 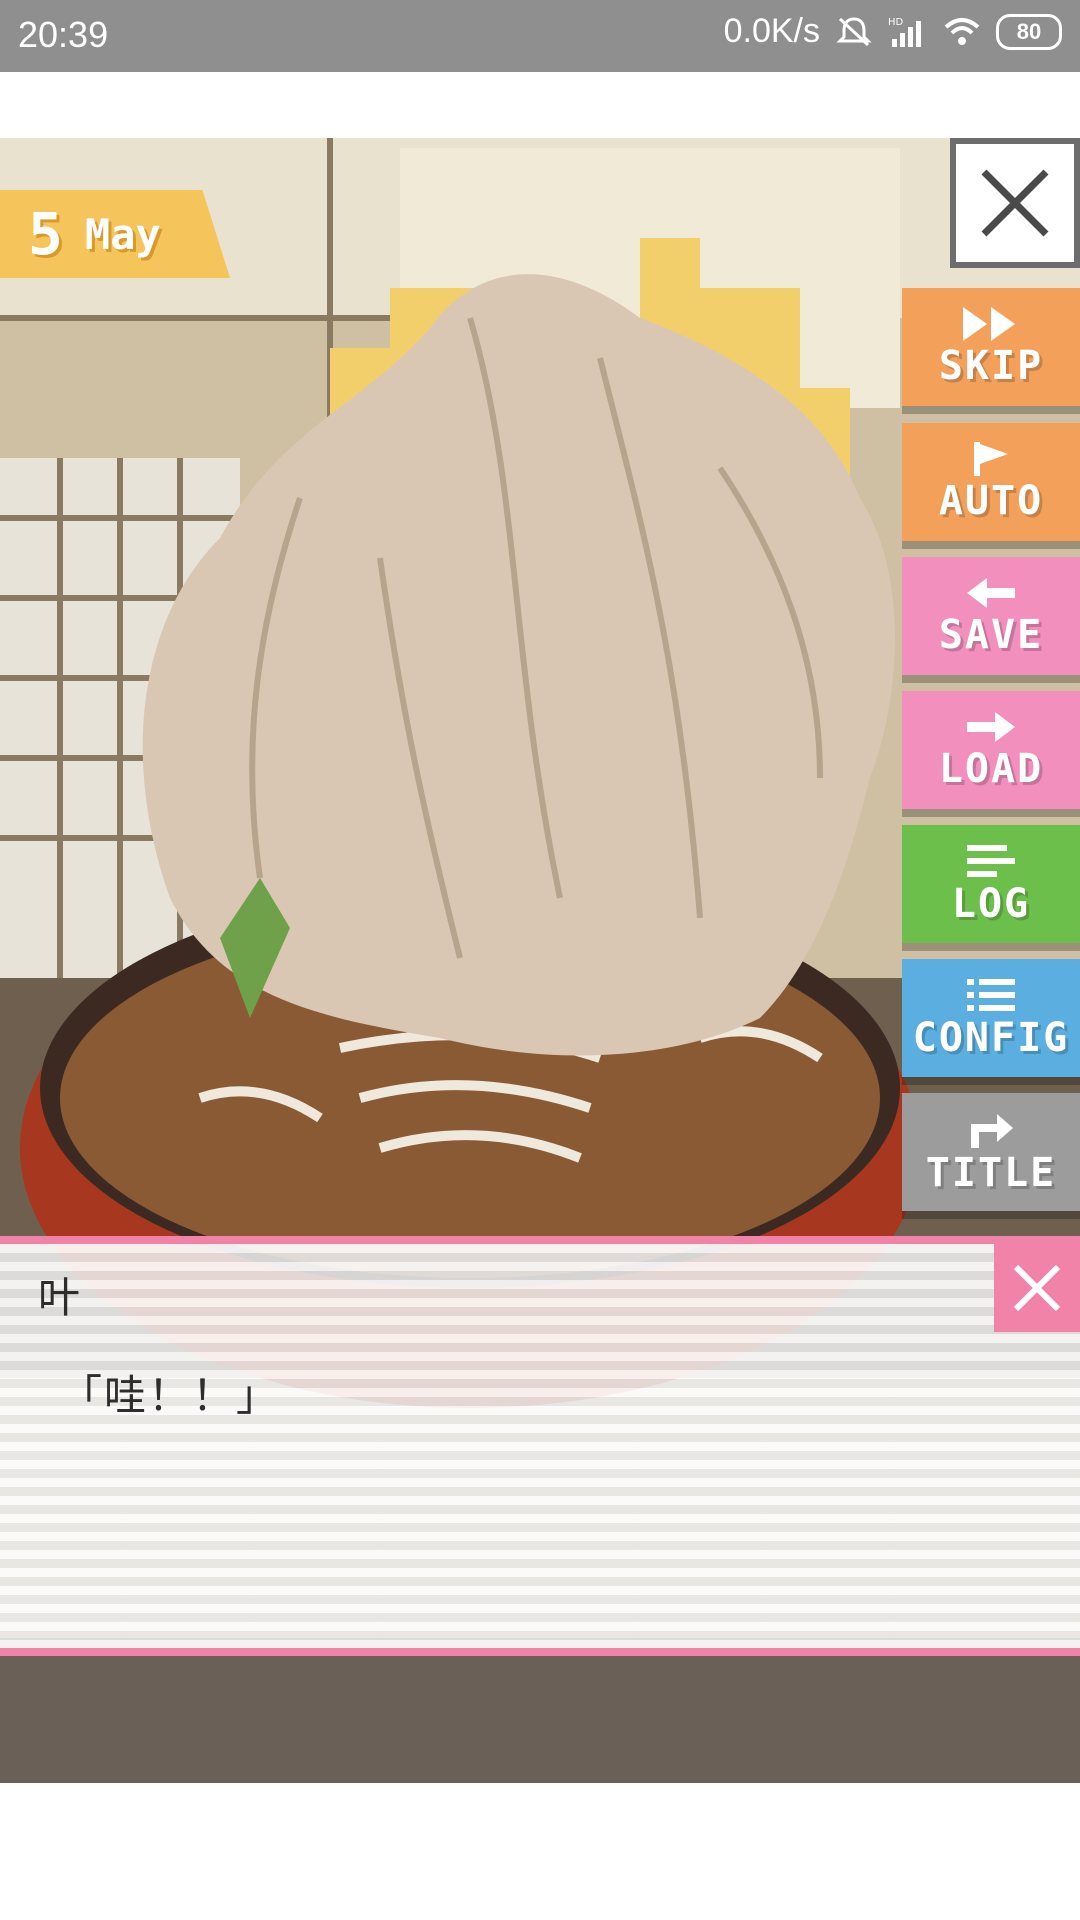 What do you see at coordinates (991, 366) in the screenshot?
I see `skip-label: SKIP` at bounding box center [991, 366].